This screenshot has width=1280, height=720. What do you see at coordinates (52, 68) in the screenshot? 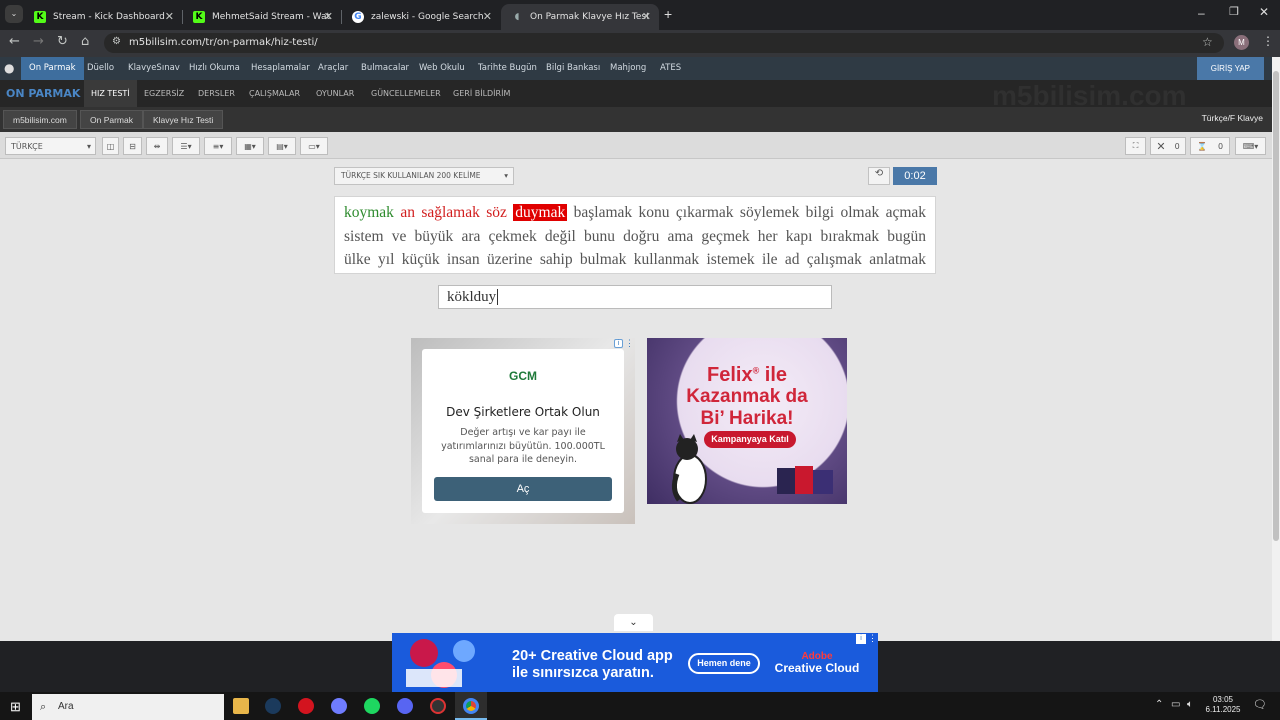
I see `nav-on-parmak: On Parmak` at bounding box center [52, 68].